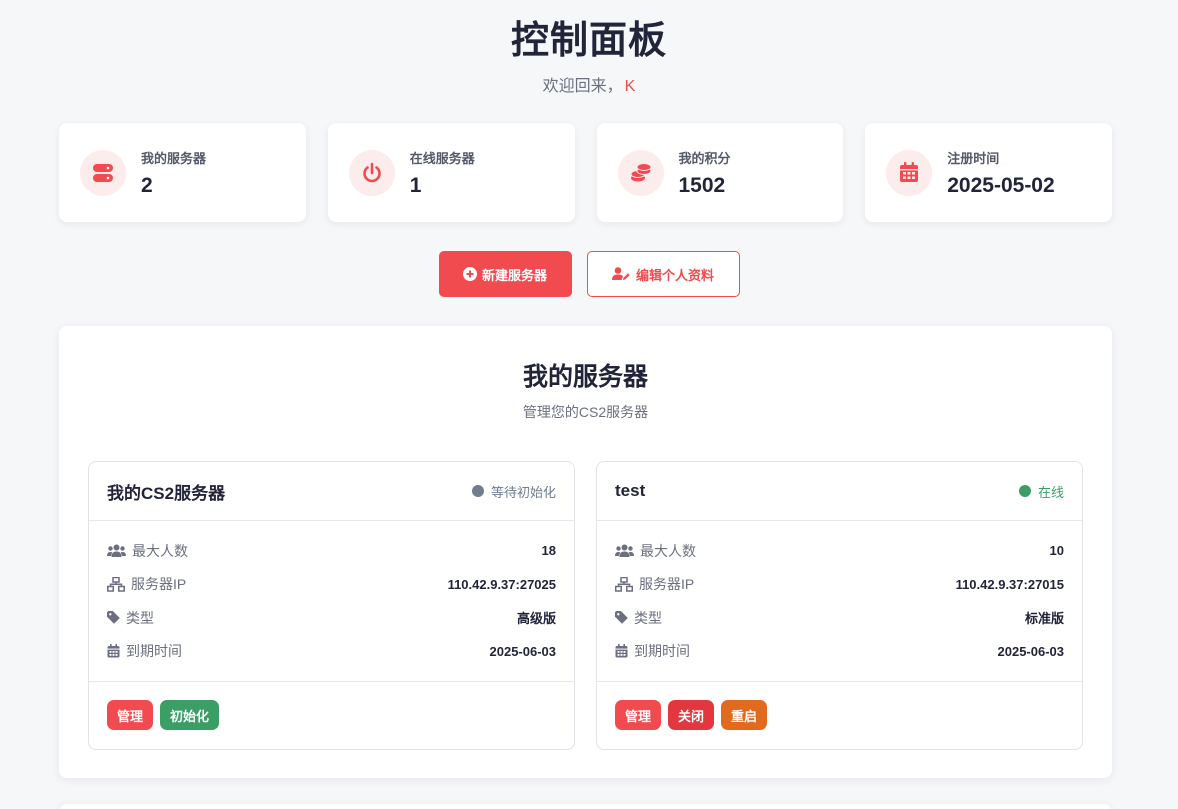  Describe the element at coordinates (331, 715) in the screenshot. I see `server-card-actions: 管理 初始化` at that location.